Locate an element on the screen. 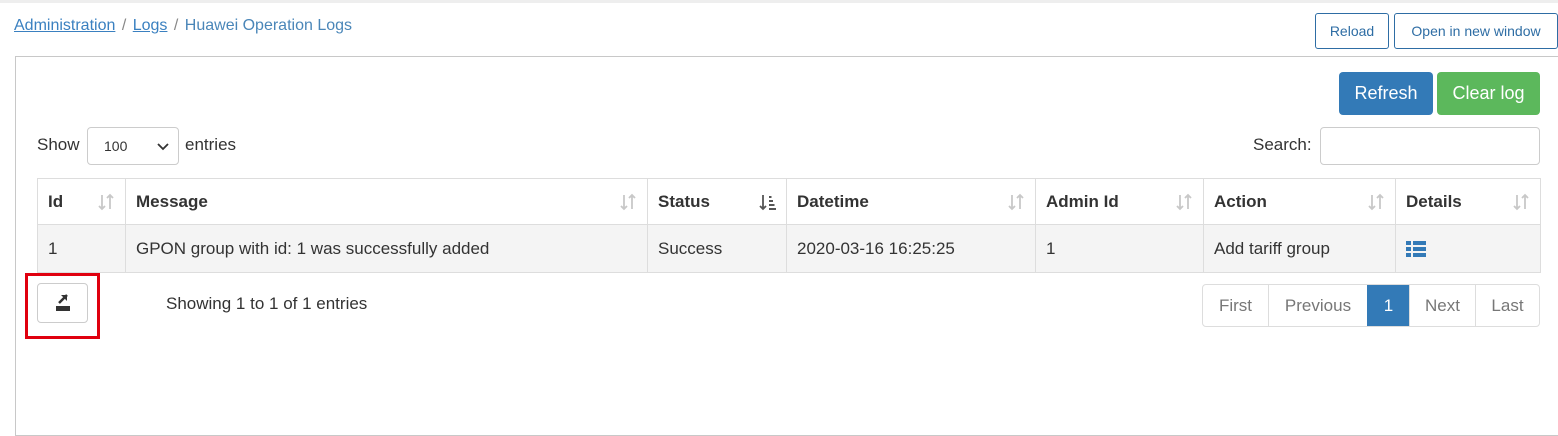  column-header-label: Details is located at coordinates (1434, 201).